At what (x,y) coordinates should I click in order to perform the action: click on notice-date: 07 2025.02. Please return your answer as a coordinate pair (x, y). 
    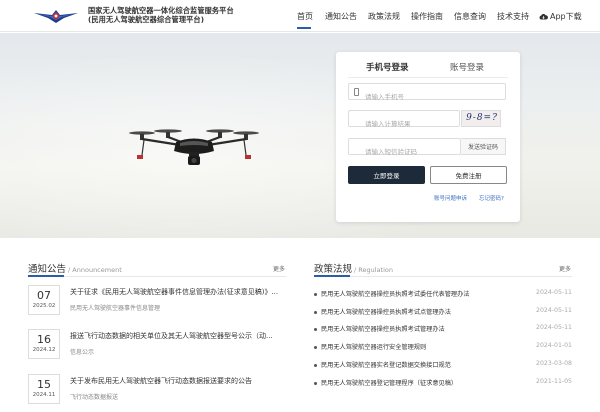
    Looking at the image, I should click on (44, 300).